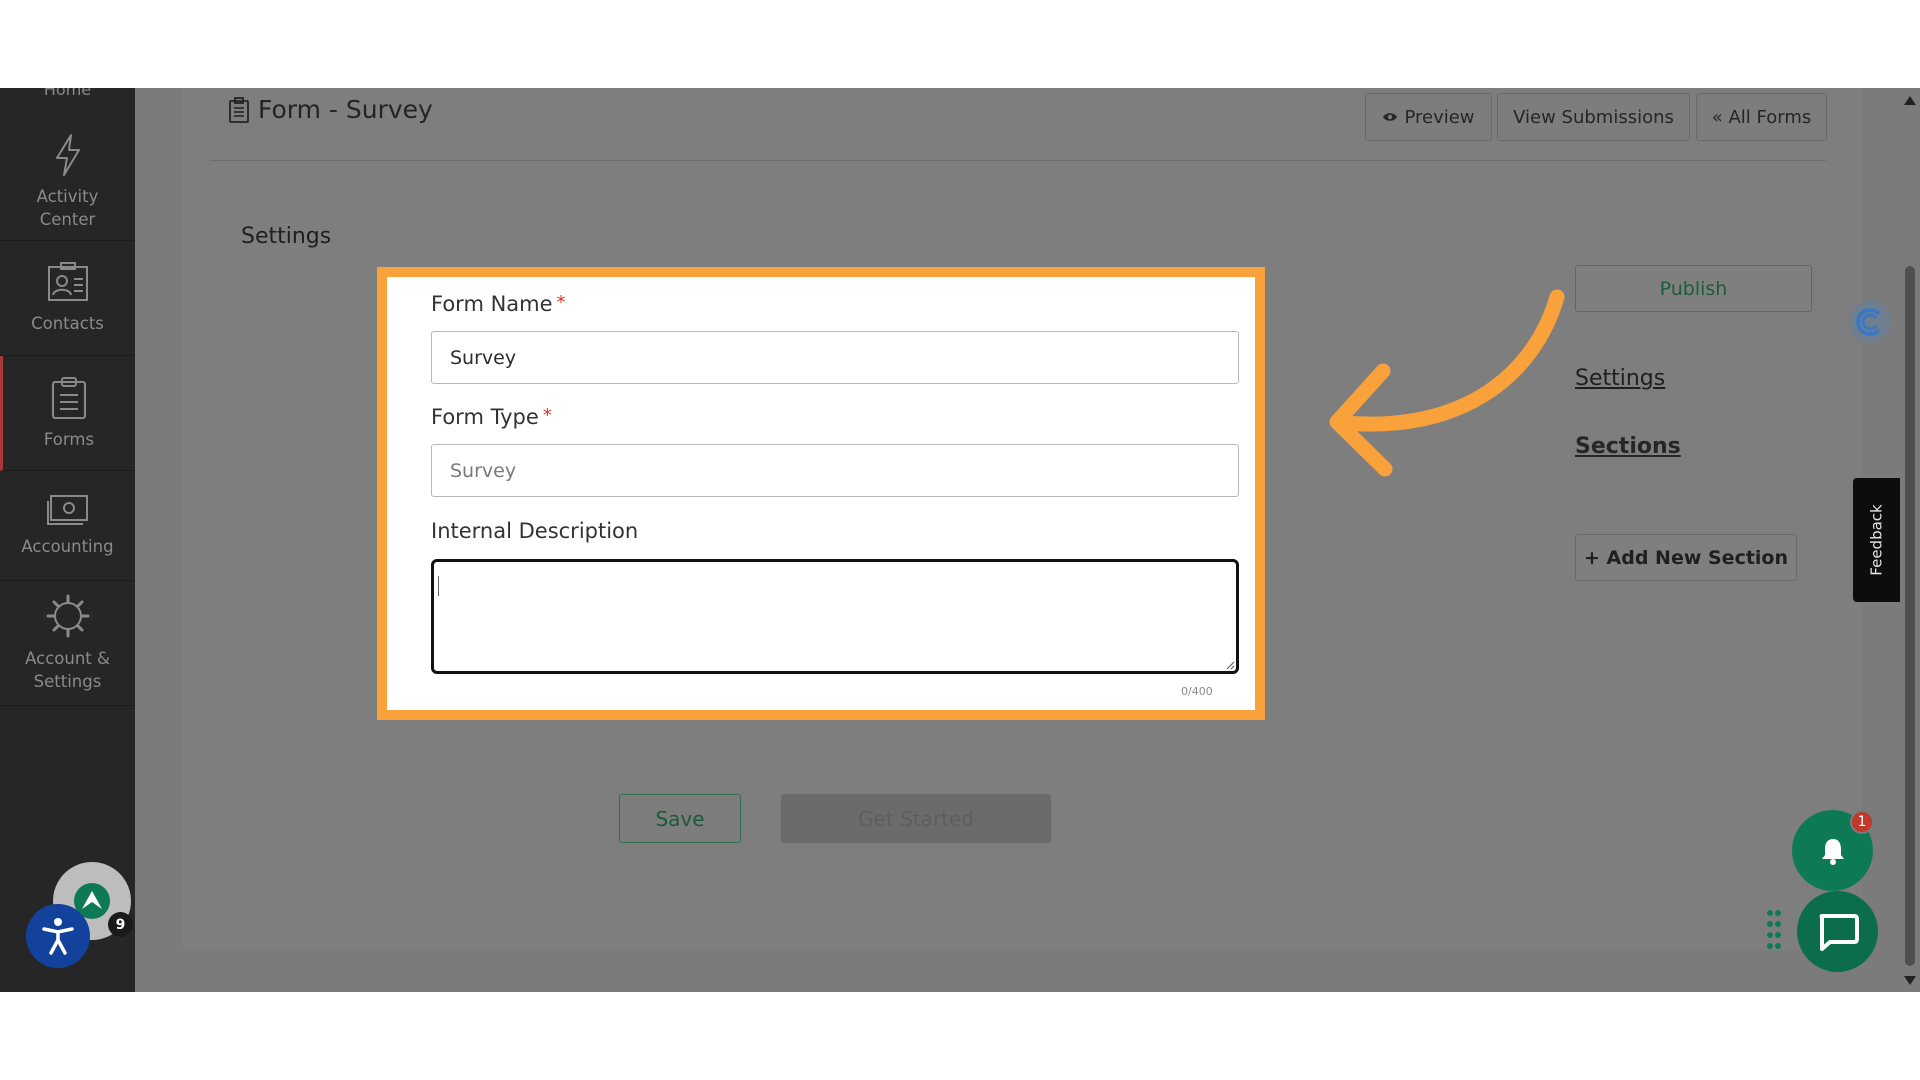  I want to click on sidebar-item-label: Account & Settings, so click(67, 670).